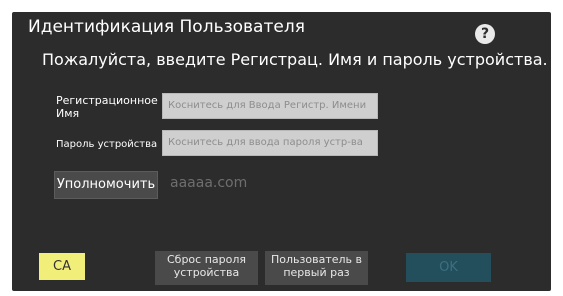 The height and width of the screenshot is (296, 563). Describe the element at coordinates (270, 106) in the screenshot. I see `registration-name-input: Коснитесь для Ввода Регистр. Имени` at that location.